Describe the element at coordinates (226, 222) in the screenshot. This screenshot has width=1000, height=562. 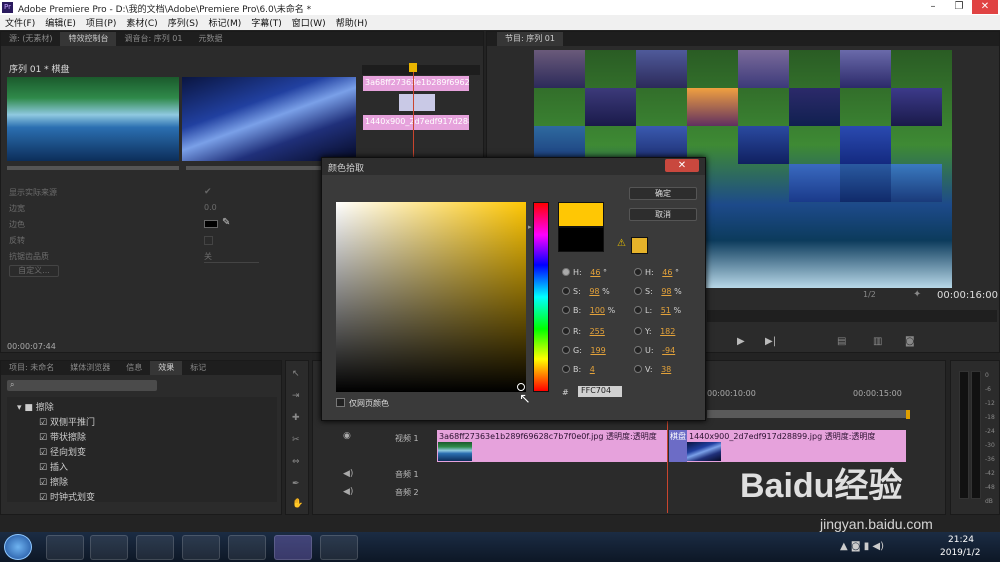
I see `eyedropper-icon: ✎` at that location.